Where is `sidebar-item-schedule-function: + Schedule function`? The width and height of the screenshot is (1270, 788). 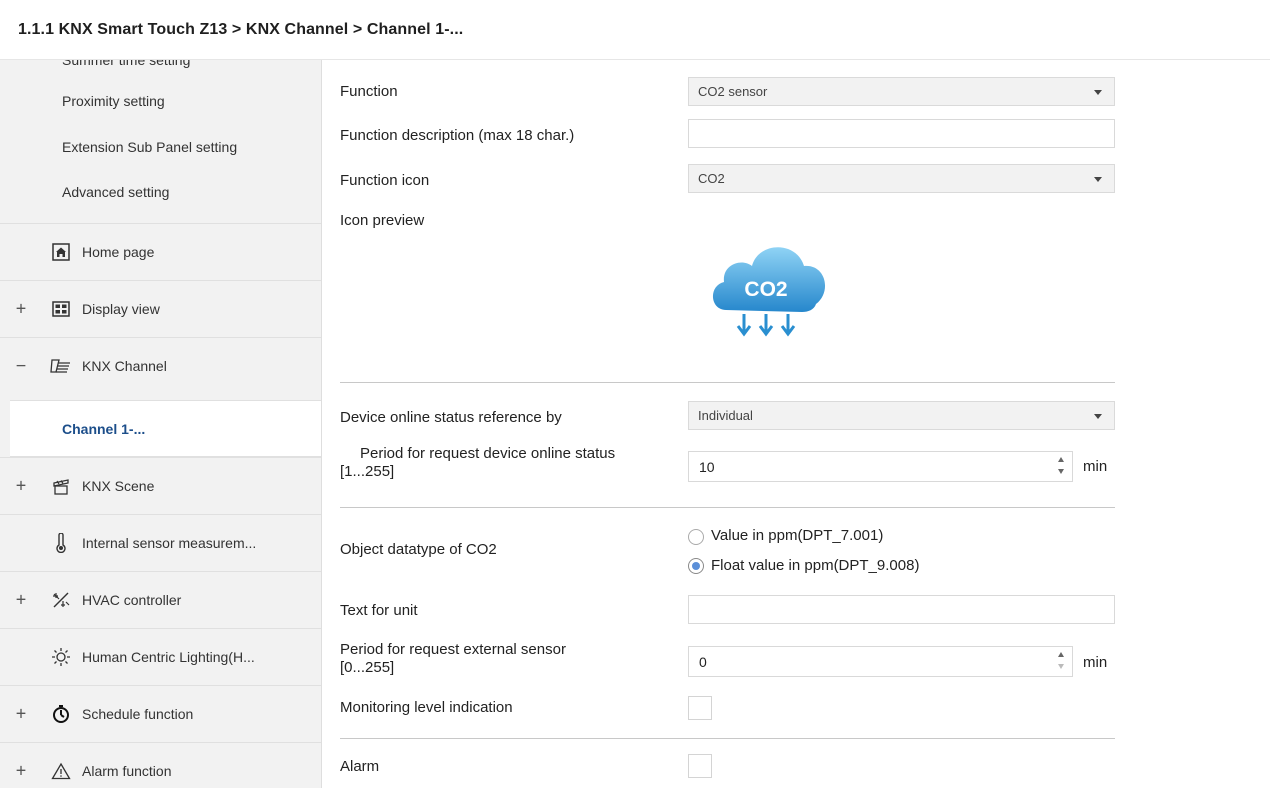
sidebar-item-schedule-function: + Schedule function is located at coordinates (160, 713).